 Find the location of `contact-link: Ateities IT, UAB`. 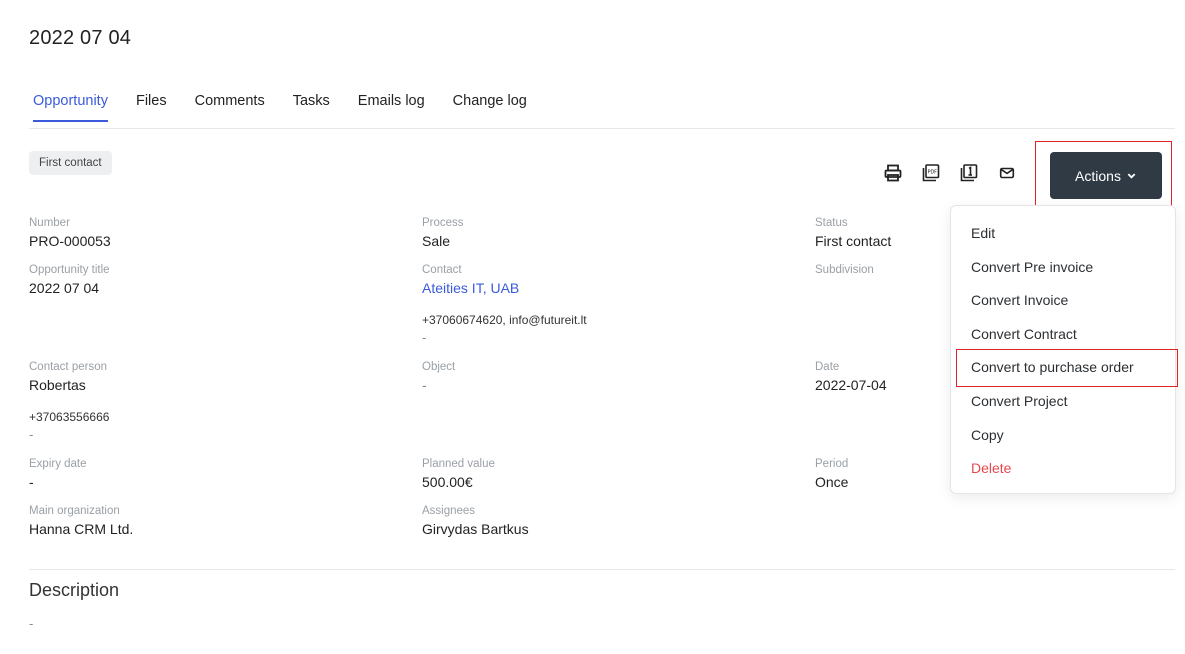

contact-link: Ateities IT, UAB is located at coordinates (470, 288).